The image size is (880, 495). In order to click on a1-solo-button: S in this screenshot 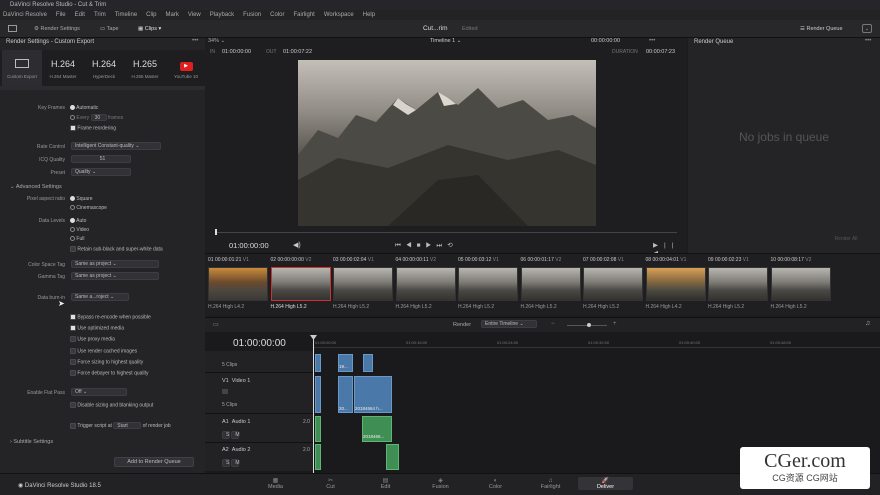, I will do `click(226, 435)`.